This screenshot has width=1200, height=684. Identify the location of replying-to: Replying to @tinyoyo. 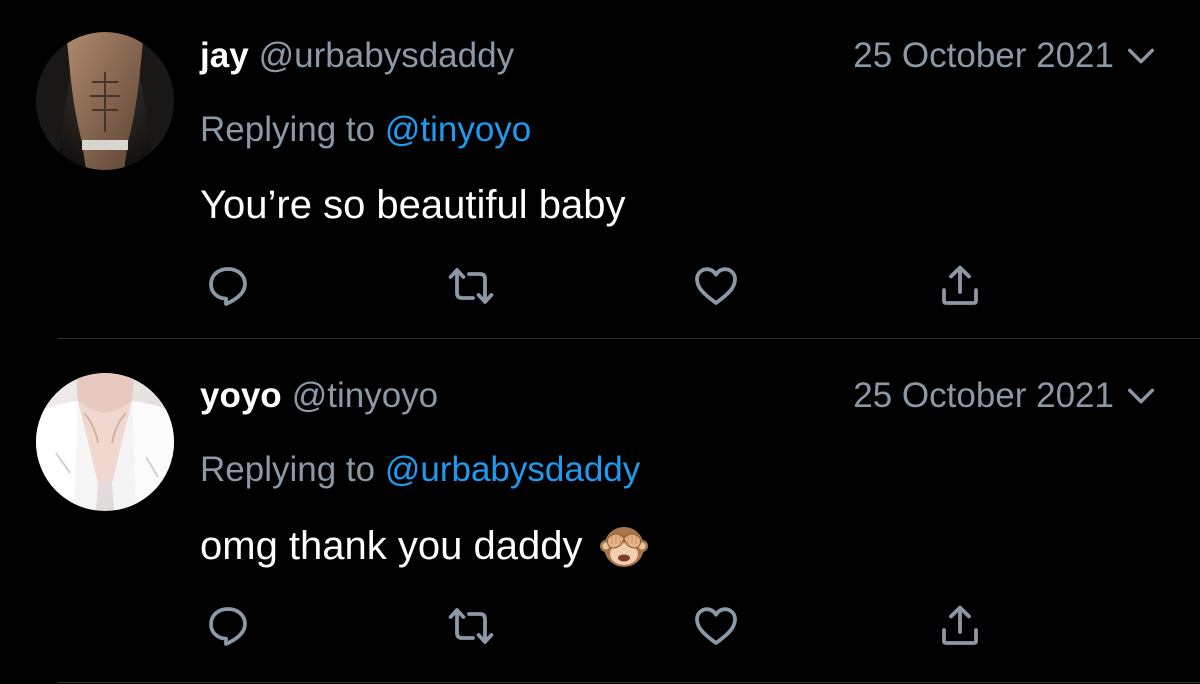
(365, 130).